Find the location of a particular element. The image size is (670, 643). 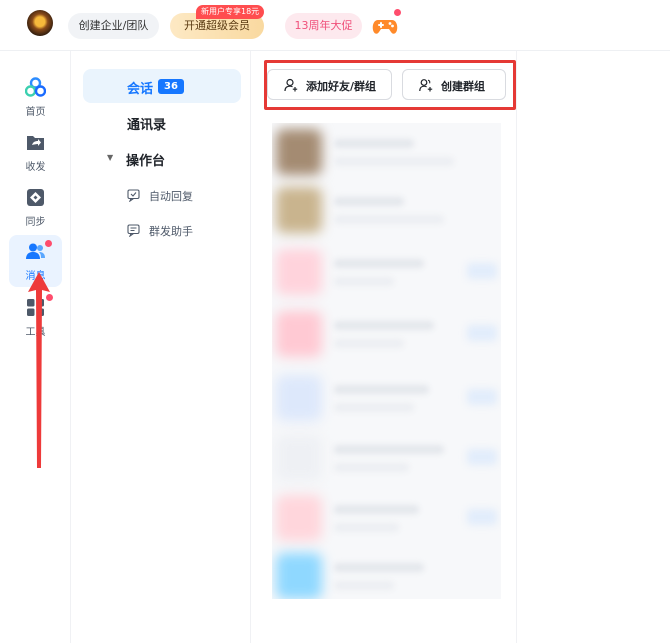

subnav-item-contacts: 通讯录 is located at coordinates (162, 122).